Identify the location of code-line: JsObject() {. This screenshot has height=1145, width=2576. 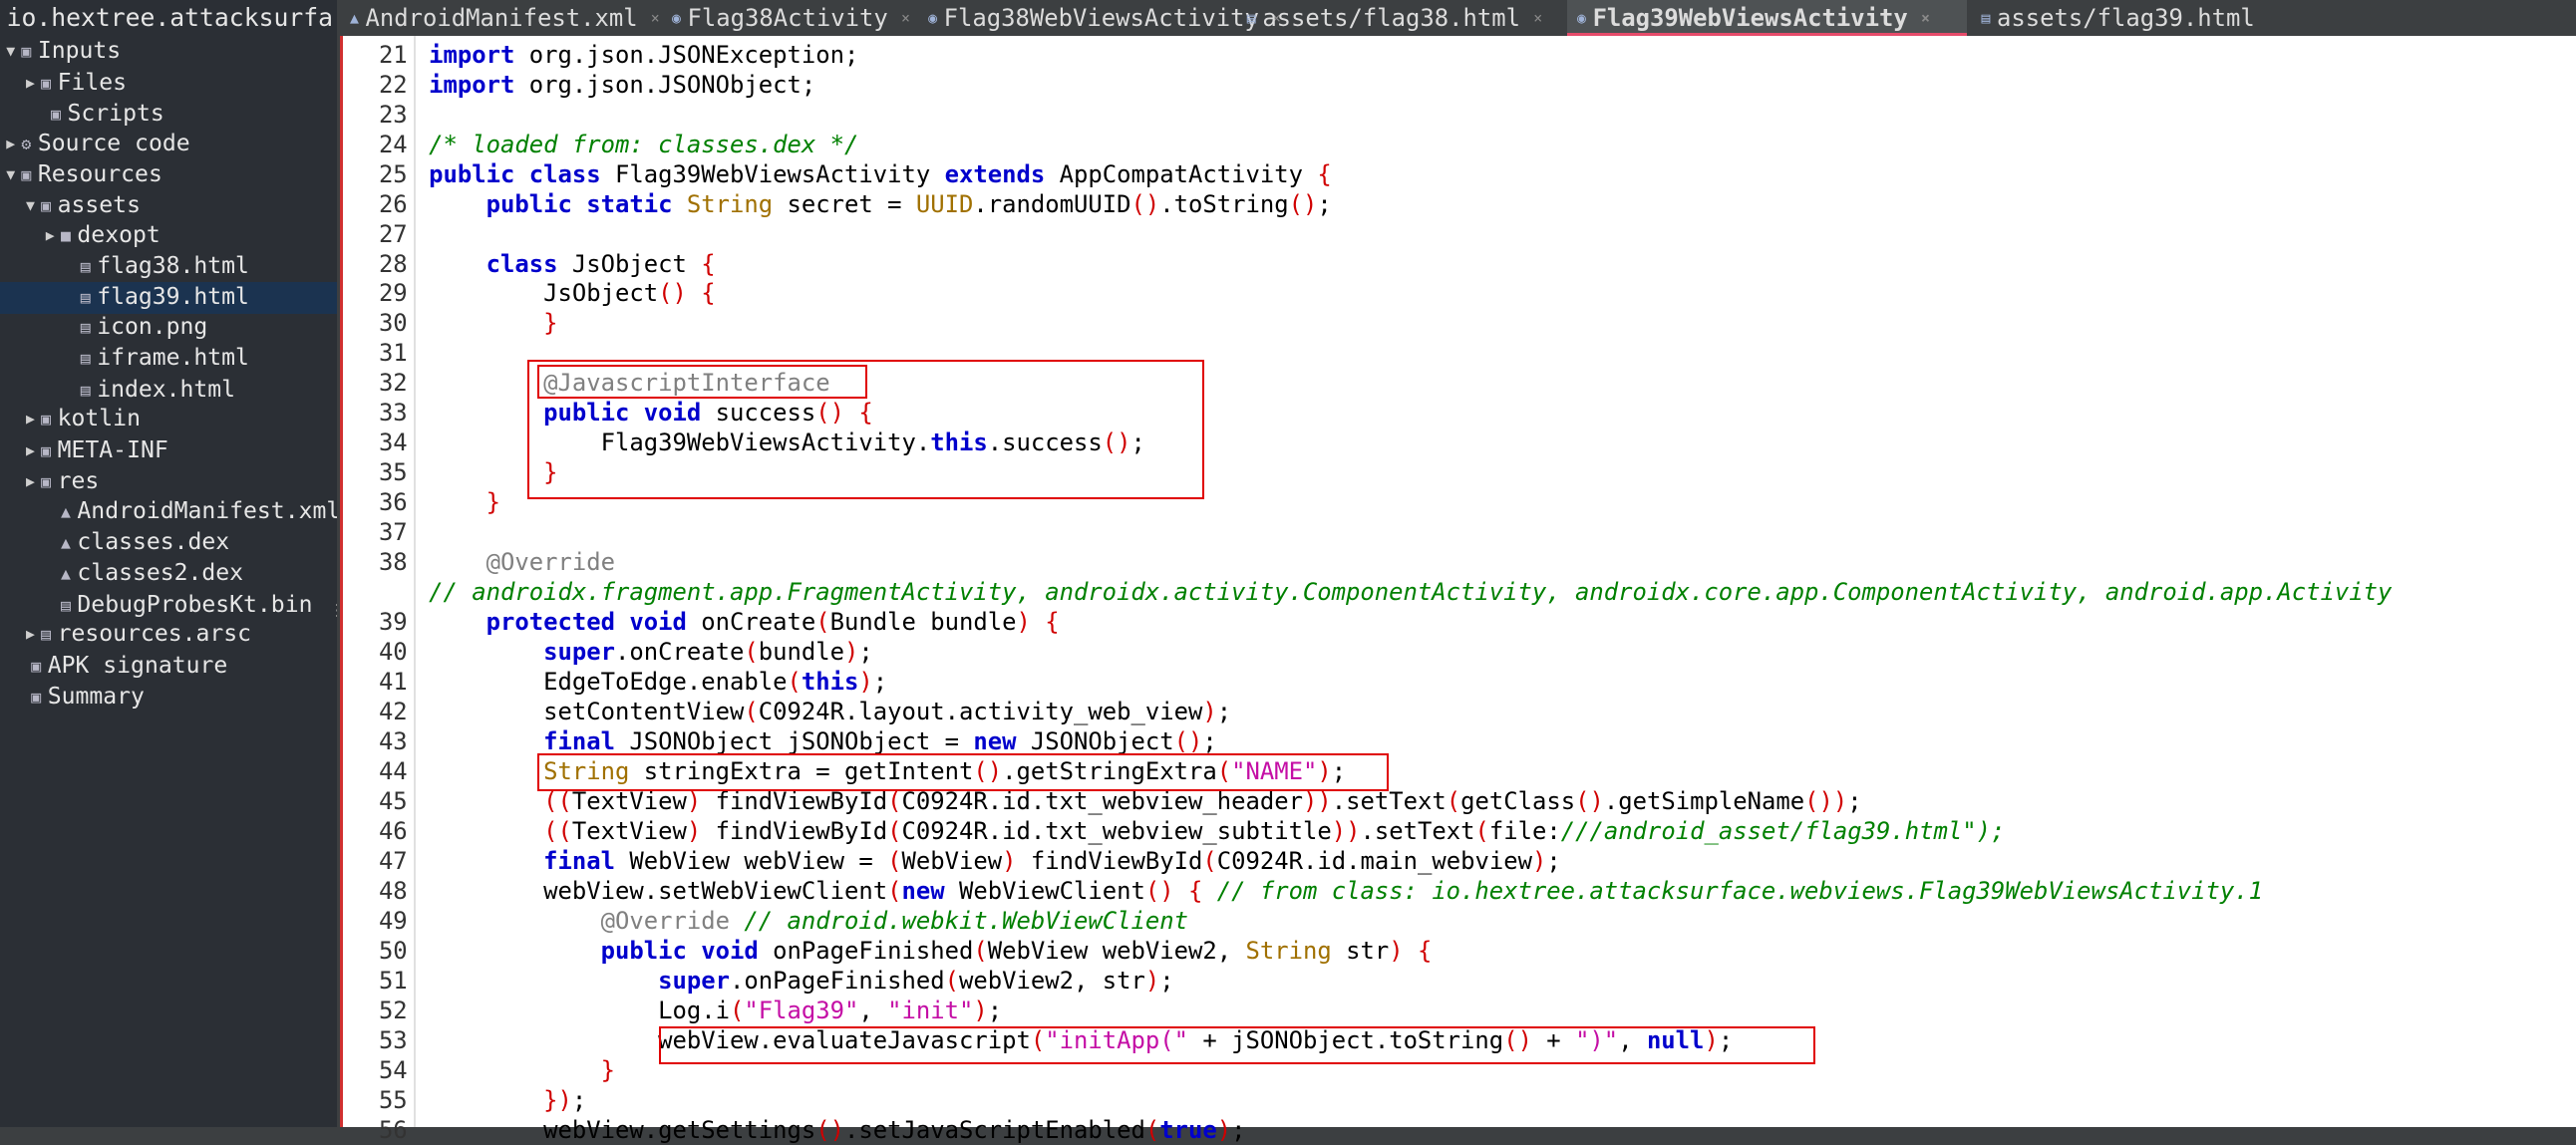
(572, 293).